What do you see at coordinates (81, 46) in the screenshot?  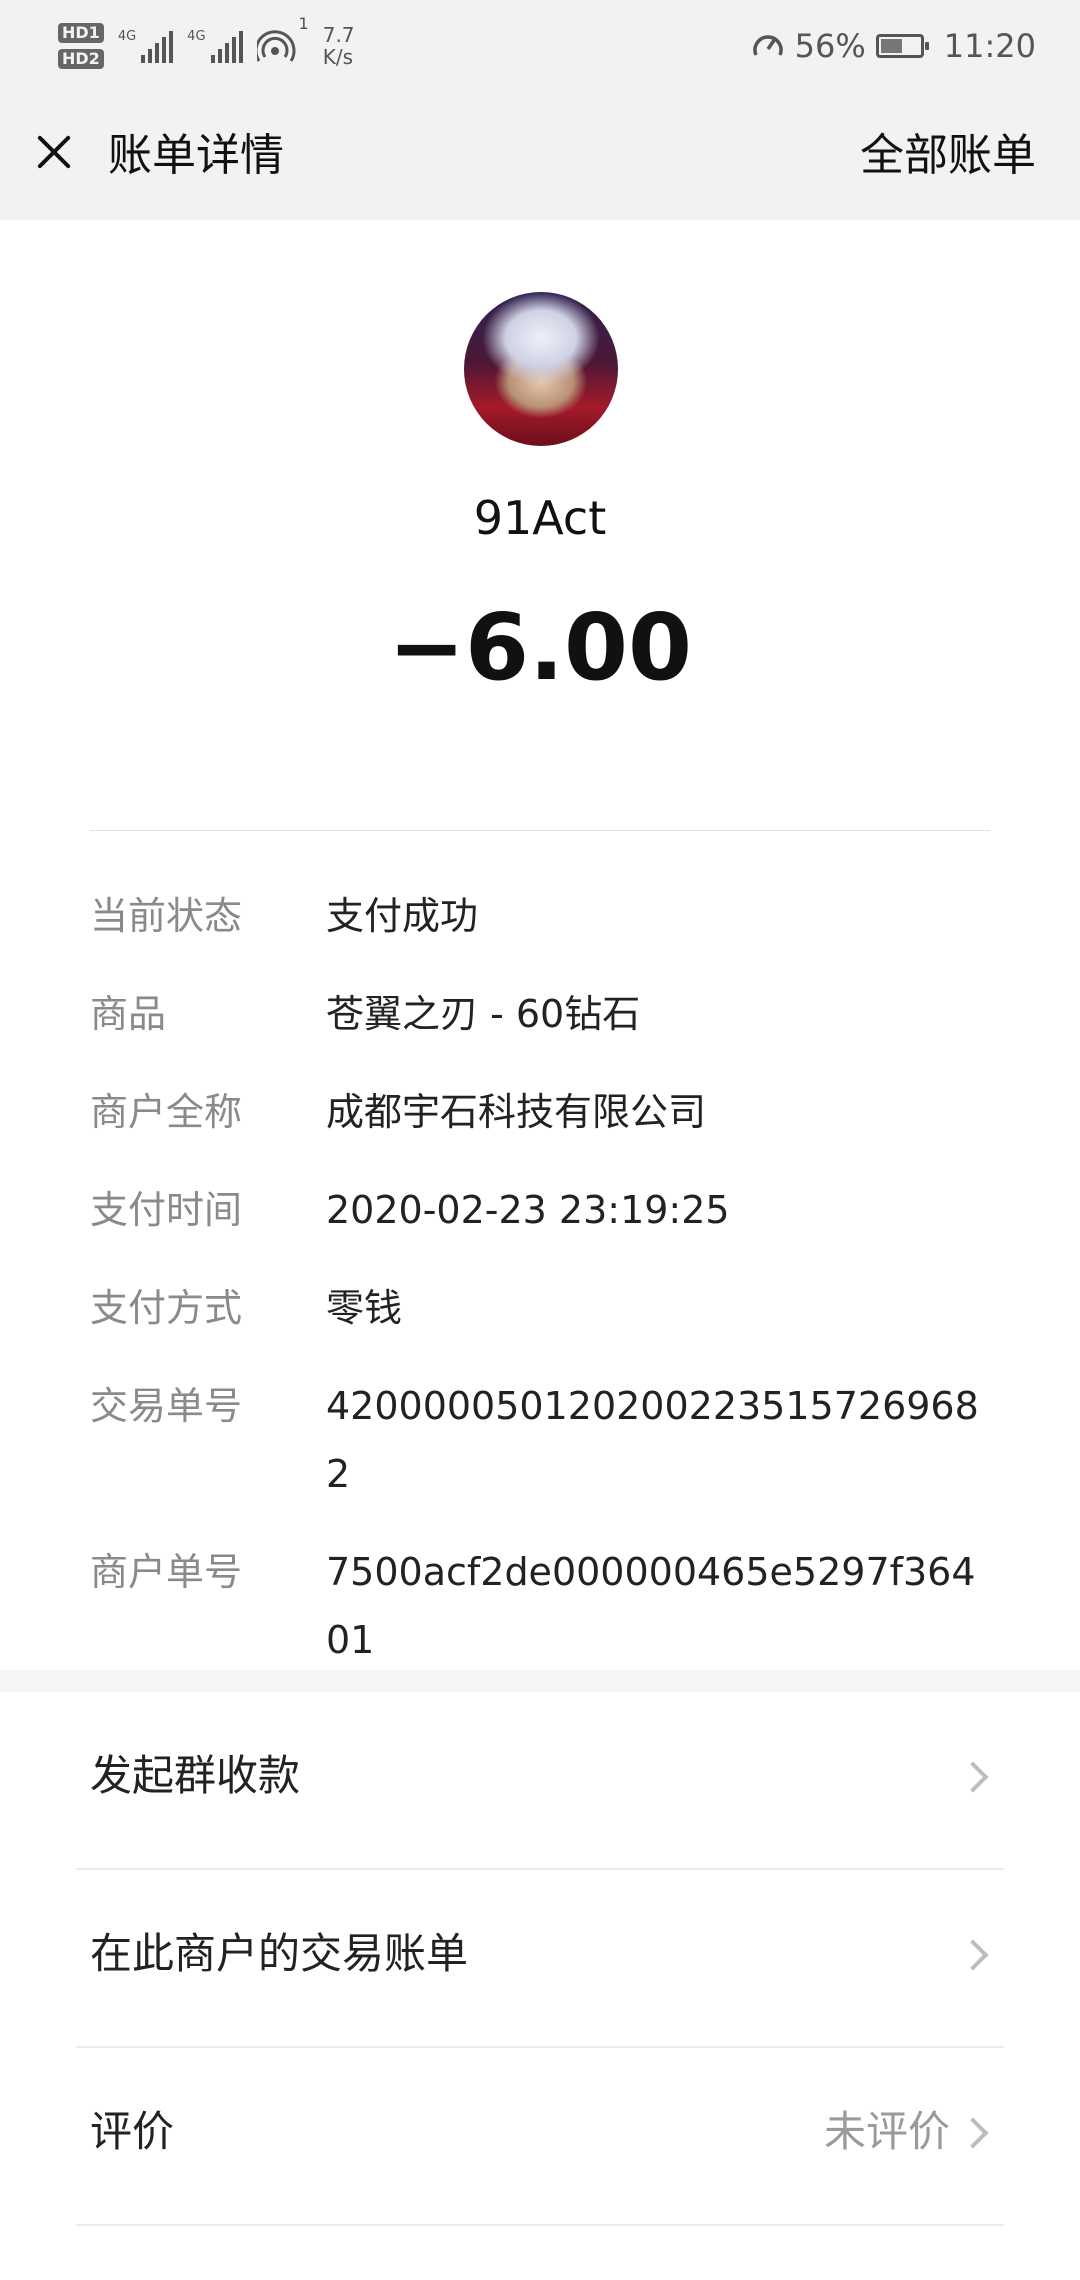 I see `hd-indicators: HD1 HD2` at bounding box center [81, 46].